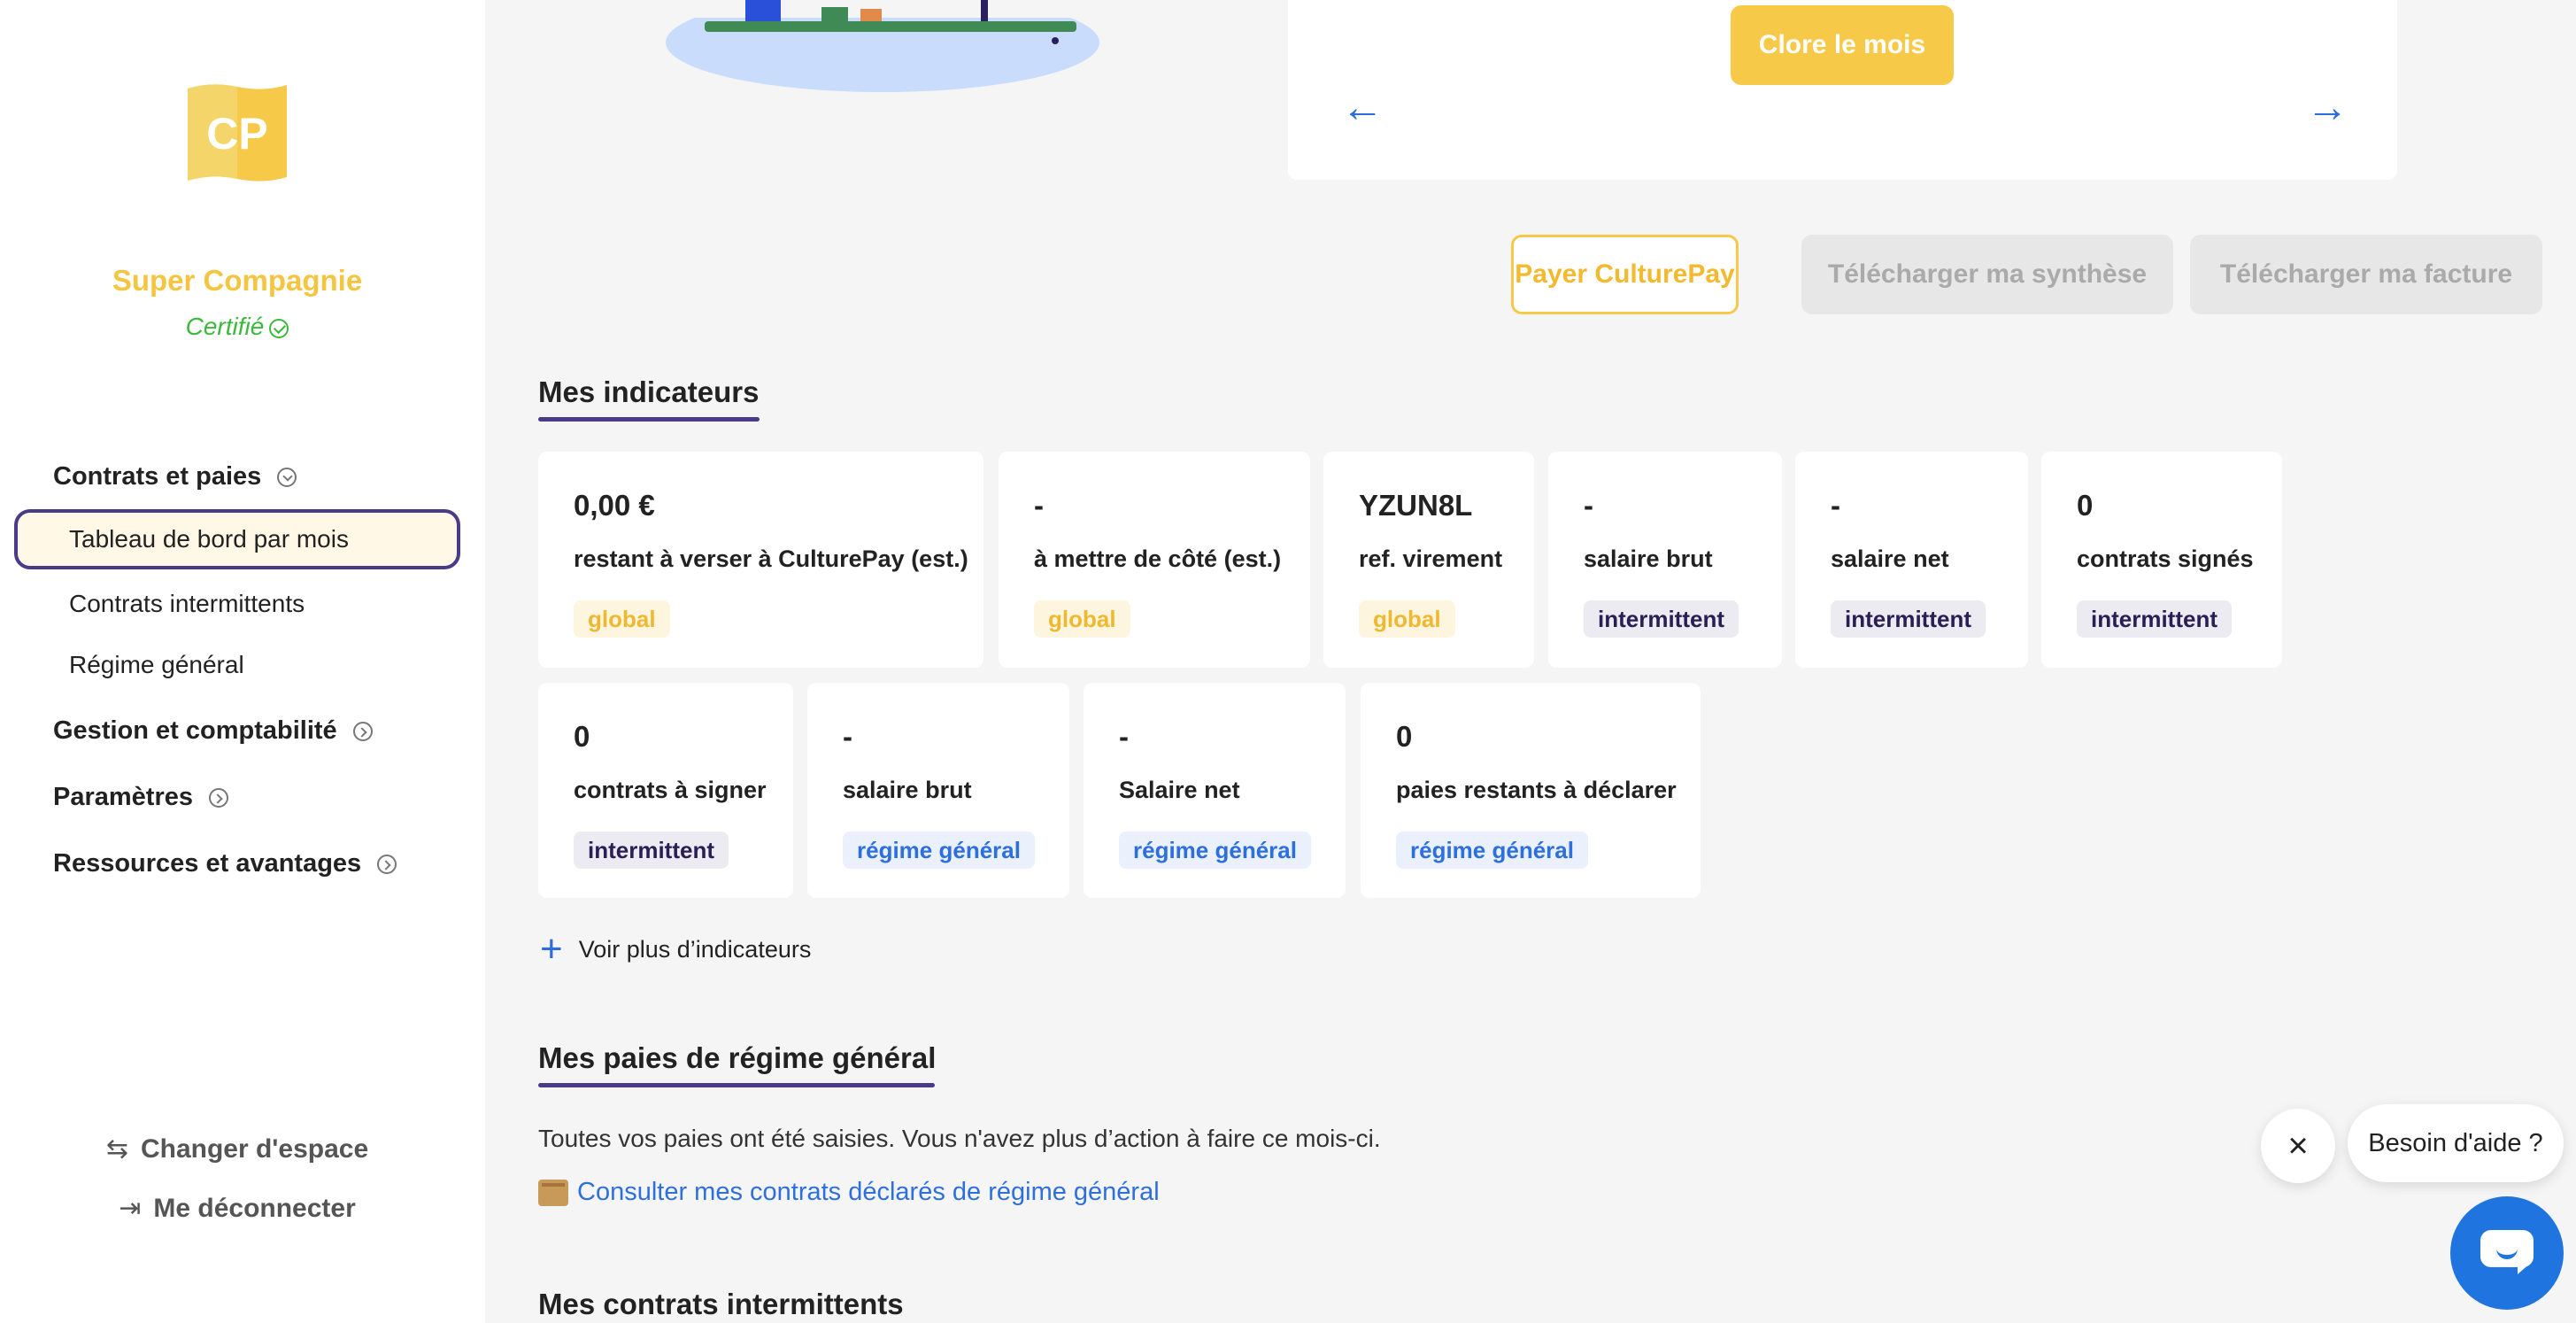 This screenshot has width=2576, height=1323. I want to click on close-help-button: ×, so click(2298, 1146).